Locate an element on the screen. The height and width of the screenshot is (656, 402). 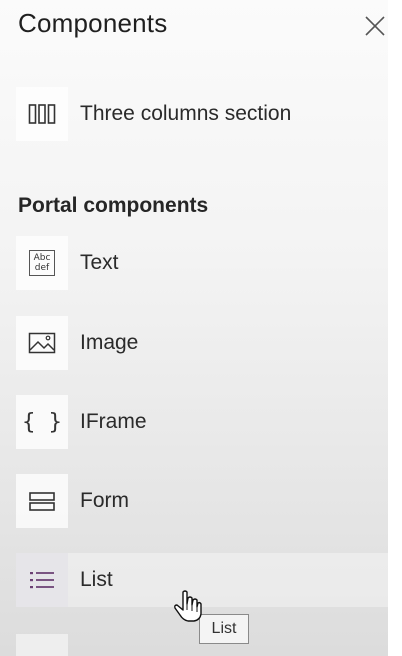
hand-cursor-icon is located at coordinates (188, 606).